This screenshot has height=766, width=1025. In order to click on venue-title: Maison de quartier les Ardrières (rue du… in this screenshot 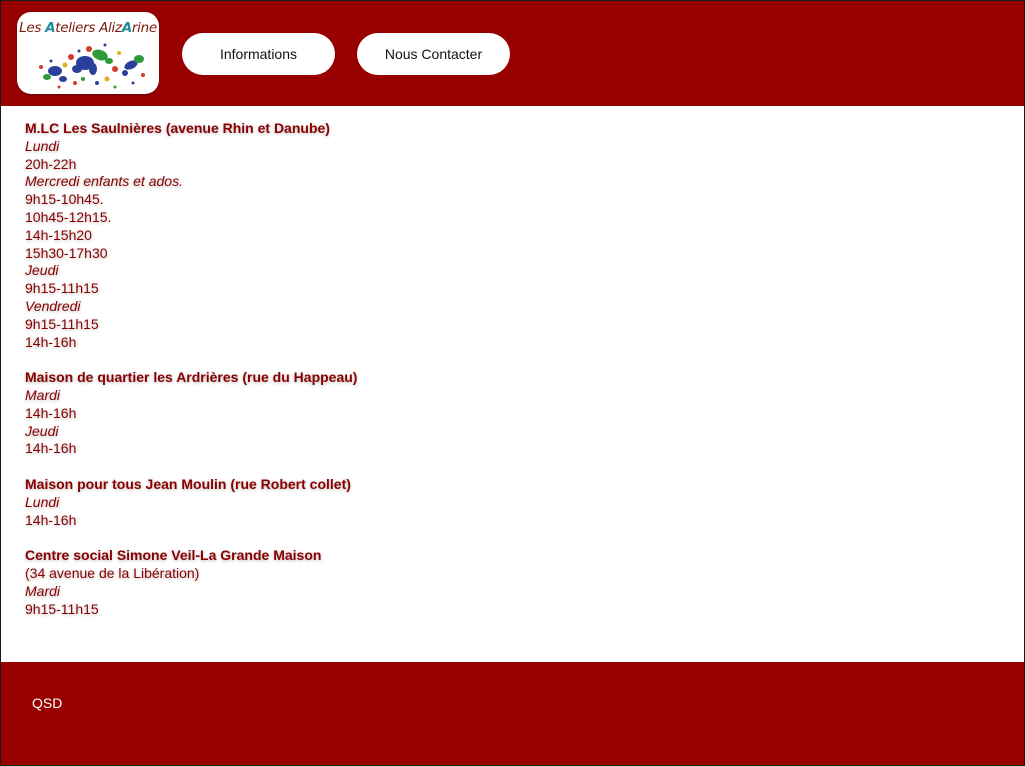, I will do `click(191, 377)`.